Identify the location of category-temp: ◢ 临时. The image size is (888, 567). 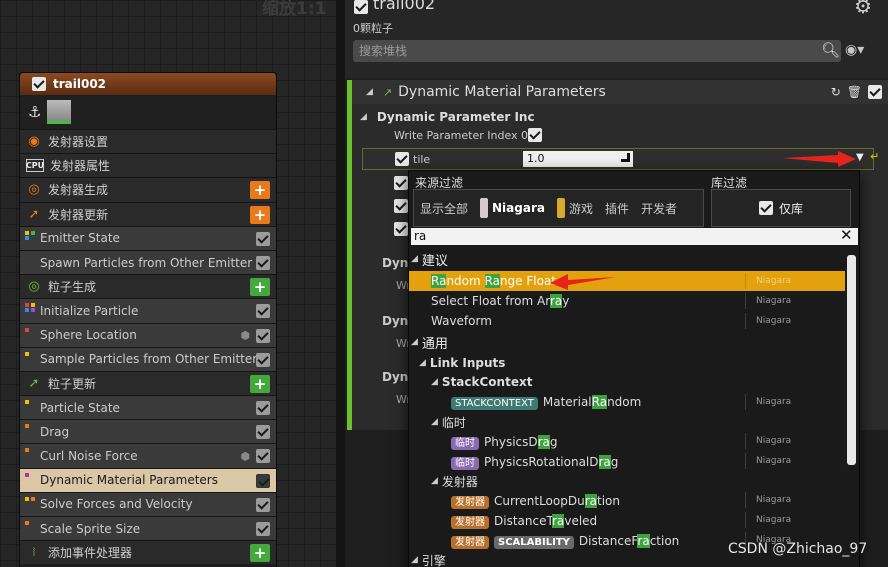
(638, 422).